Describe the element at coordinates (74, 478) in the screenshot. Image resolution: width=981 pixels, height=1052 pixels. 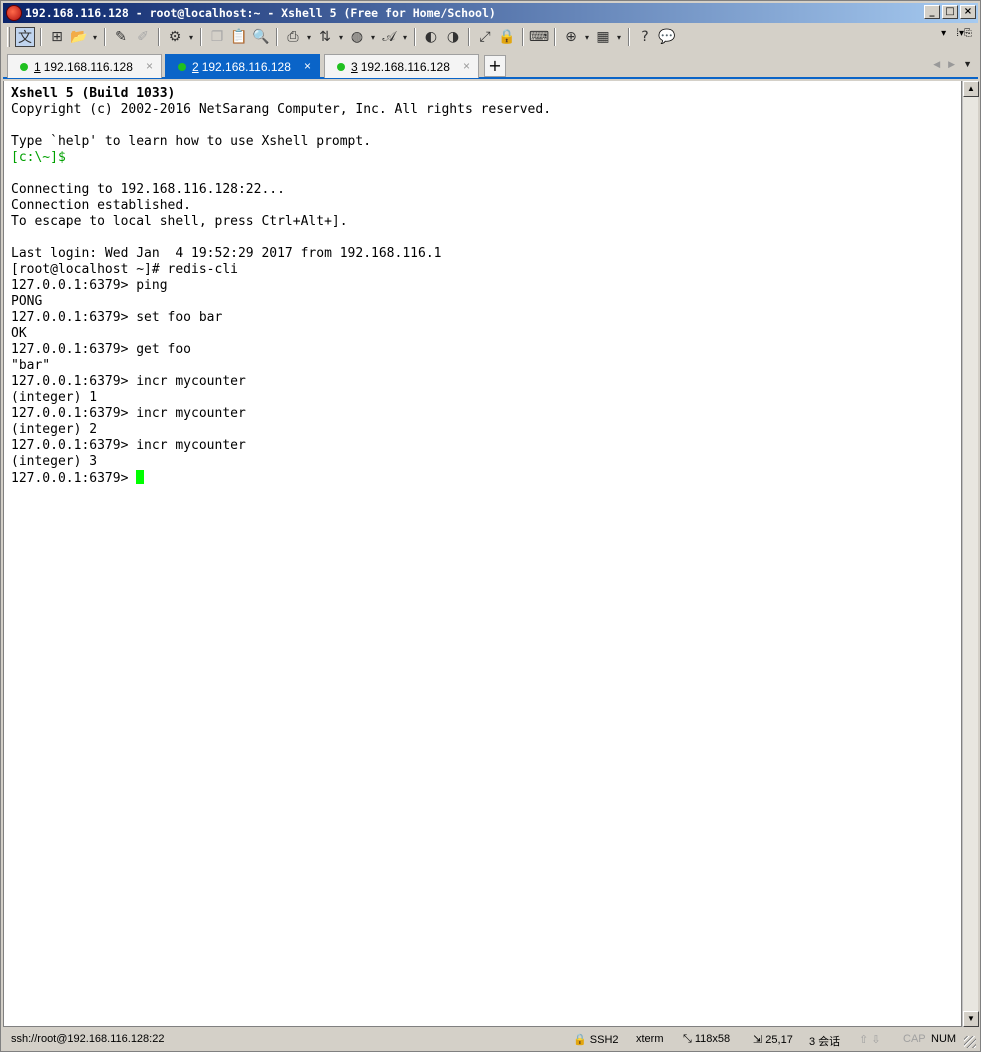
I see `terminal-prompt: 127.0.0.1:6379>` at that location.